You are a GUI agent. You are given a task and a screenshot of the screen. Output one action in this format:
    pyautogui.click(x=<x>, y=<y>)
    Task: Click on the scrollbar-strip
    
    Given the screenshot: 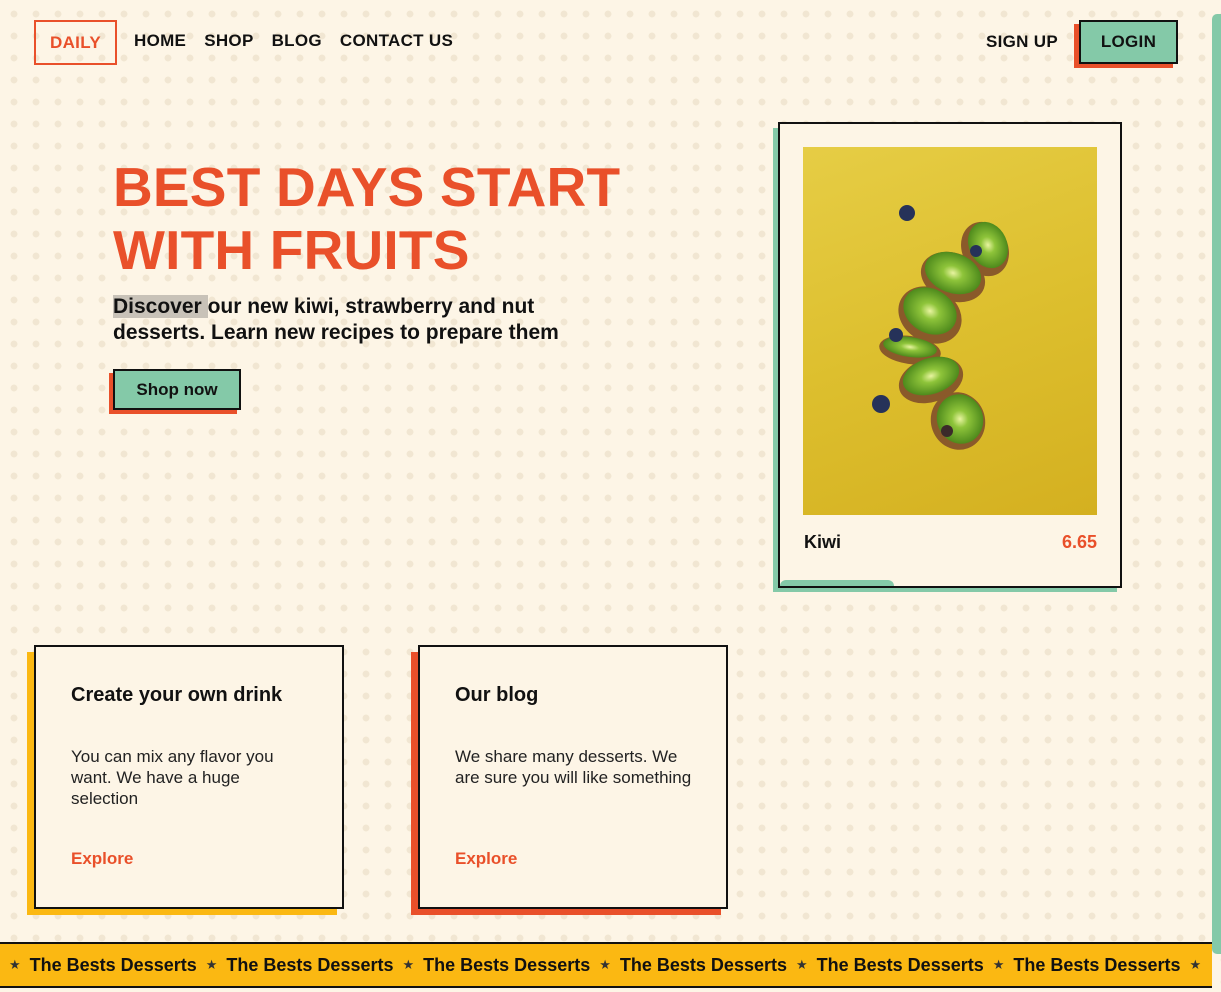 What is the action you would take?
    pyautogui.click(x=1216, y=484)
    